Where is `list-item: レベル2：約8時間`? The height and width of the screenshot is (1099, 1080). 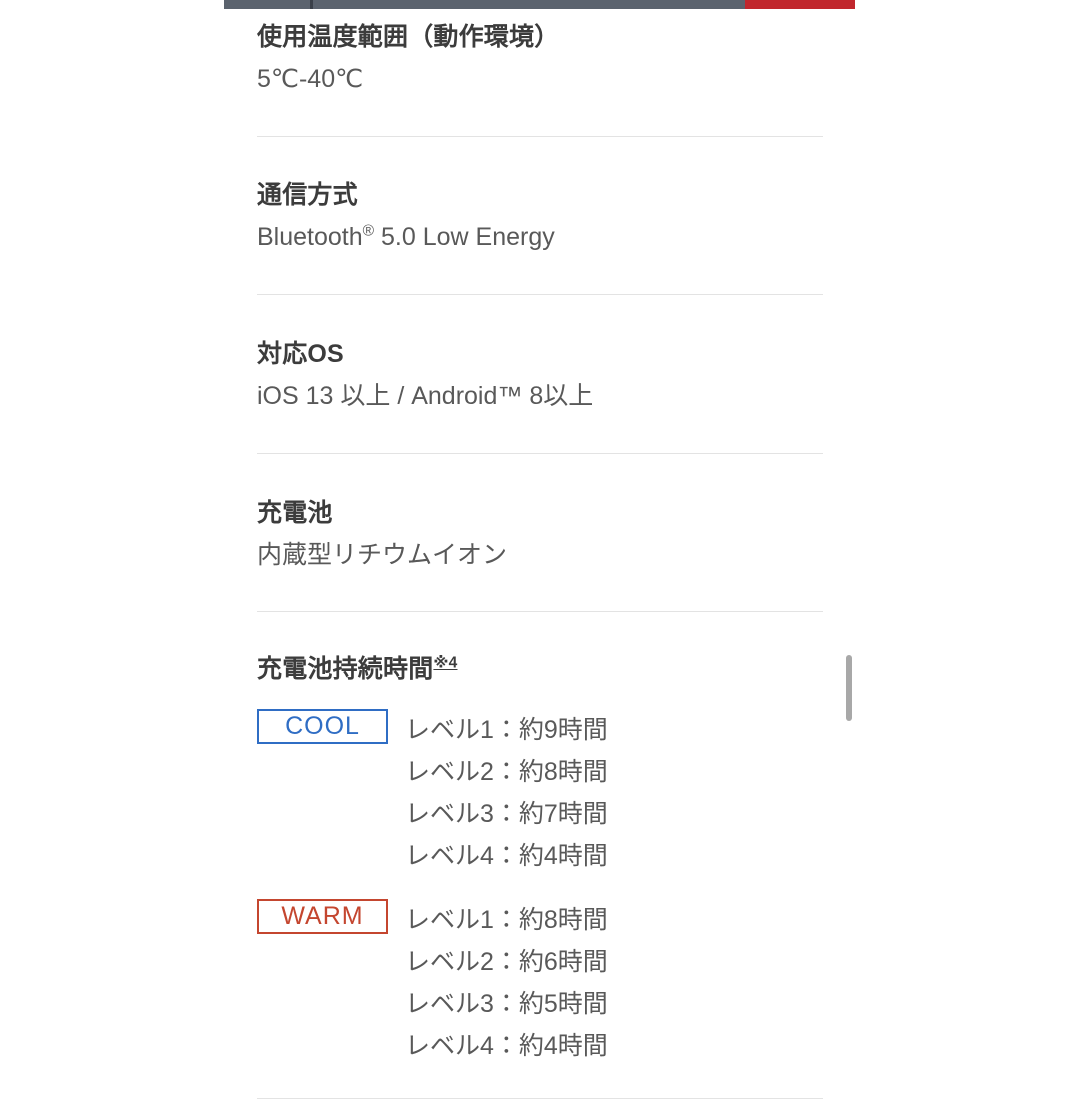
list-item: レベル2：約8時間 is located at coordinates (506, 772).